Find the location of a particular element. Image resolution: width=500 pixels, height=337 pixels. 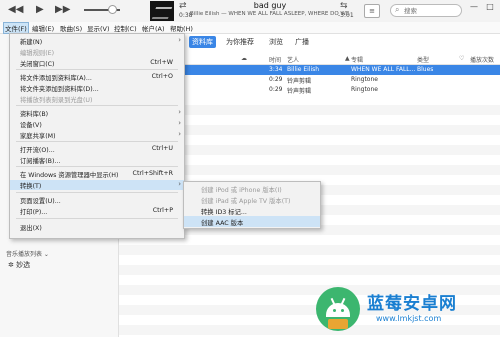

tab-browse: 浏览 is located at coordinates (276, 42).